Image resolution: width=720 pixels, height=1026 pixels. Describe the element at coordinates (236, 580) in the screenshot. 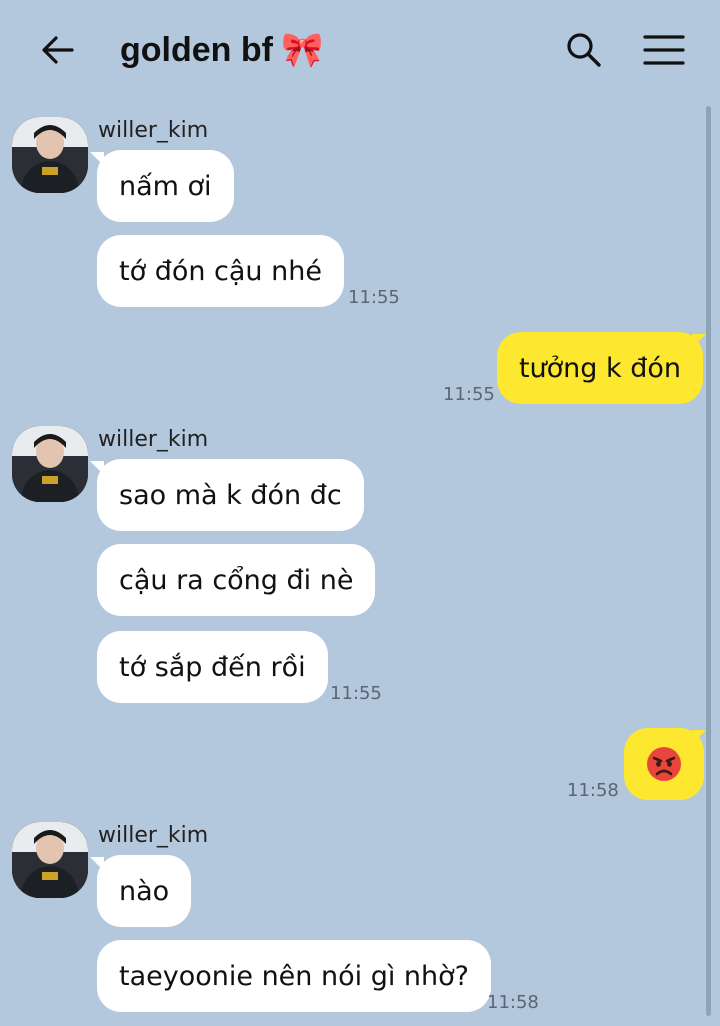

I see `message-bubble: cậu ra cổng đi nè` at that location.